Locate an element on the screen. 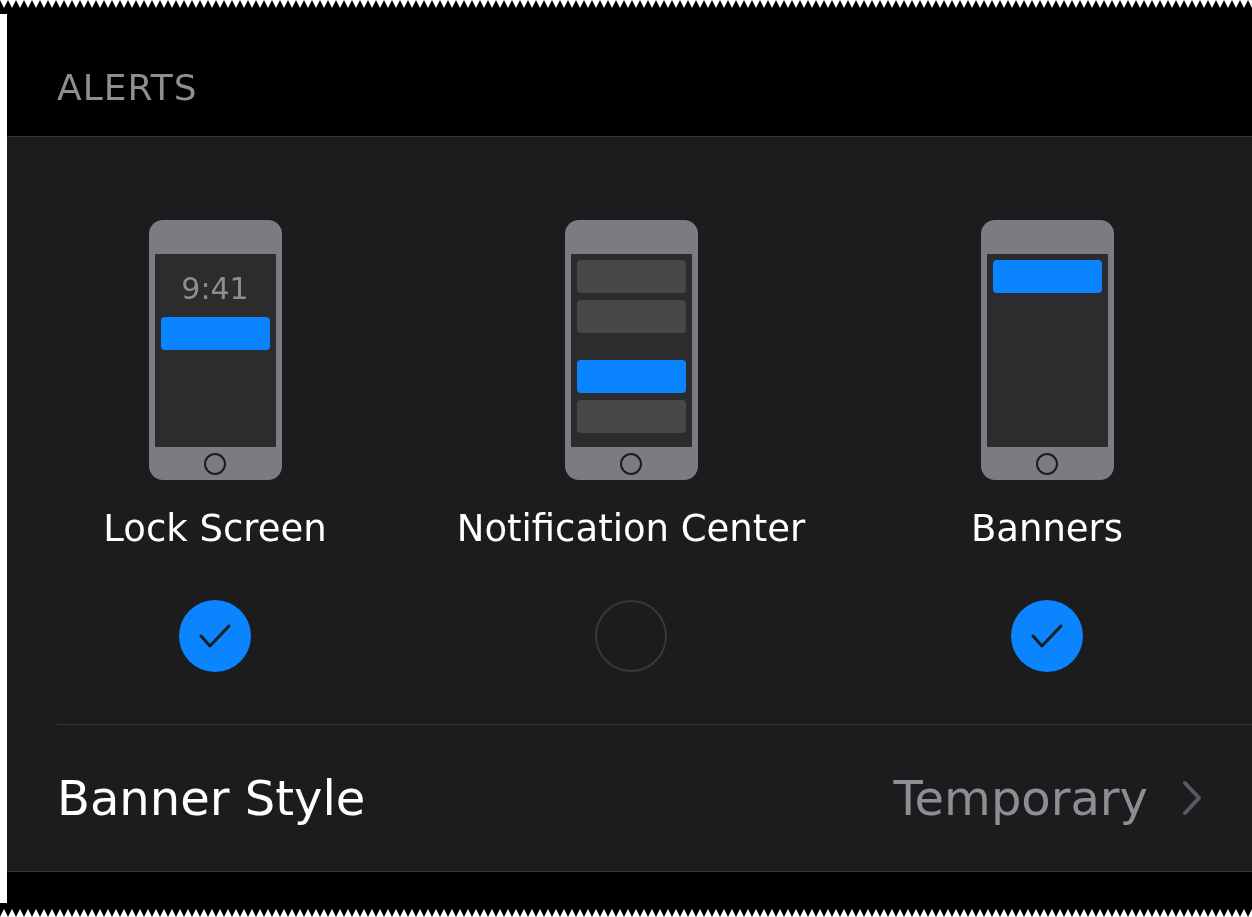 Image resolution: width=1252 pixels, height=917 pixels. checkbox is located at coordinates (631, 636).